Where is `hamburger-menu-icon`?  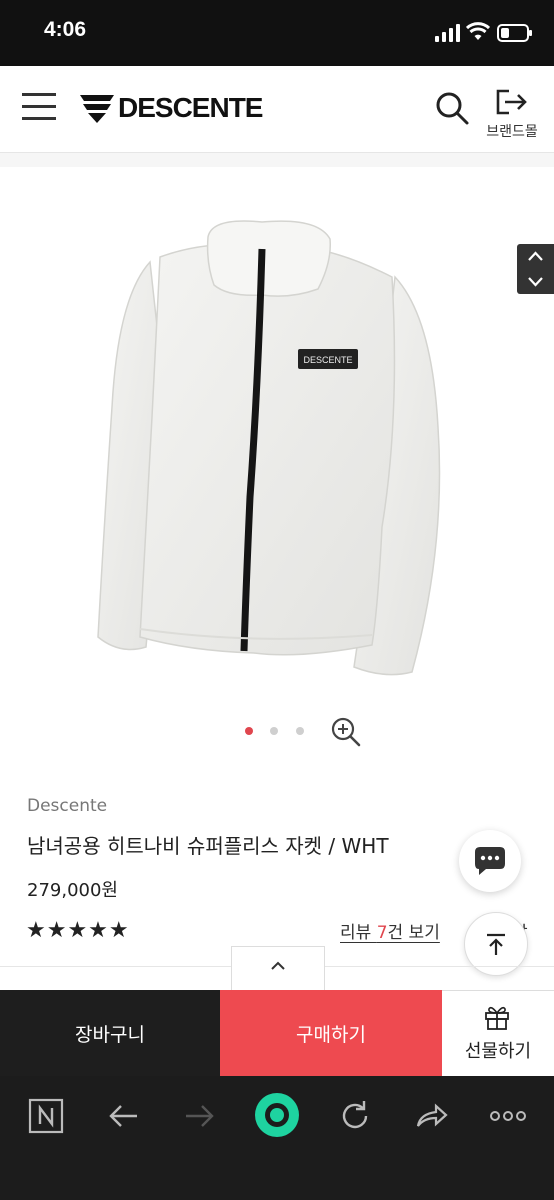
hamburger-menu-icon is located at coordinates (39, 106).